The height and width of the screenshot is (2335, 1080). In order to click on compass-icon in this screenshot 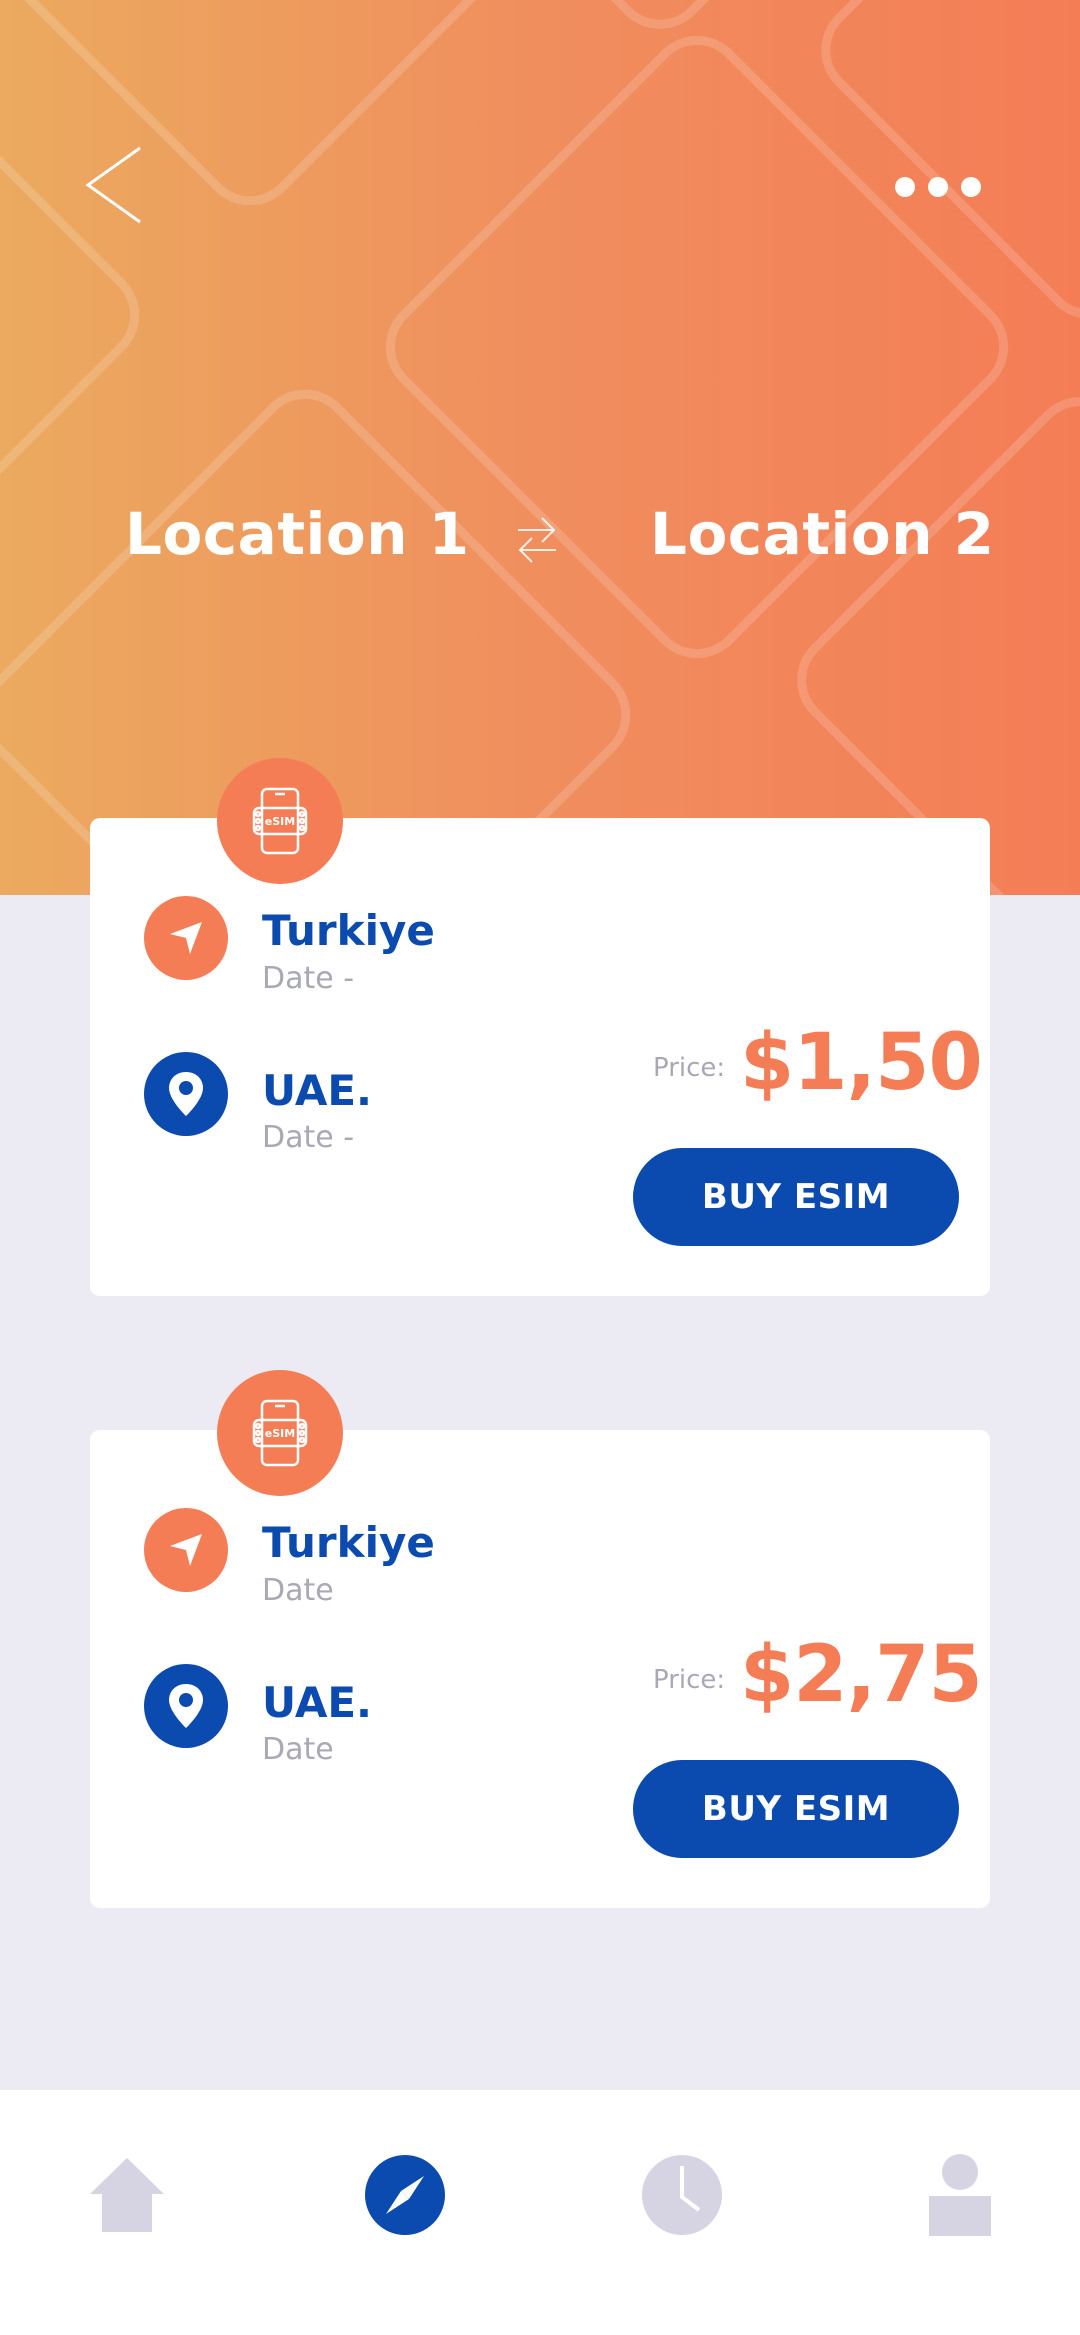, I will do `click(405, 2195)`.